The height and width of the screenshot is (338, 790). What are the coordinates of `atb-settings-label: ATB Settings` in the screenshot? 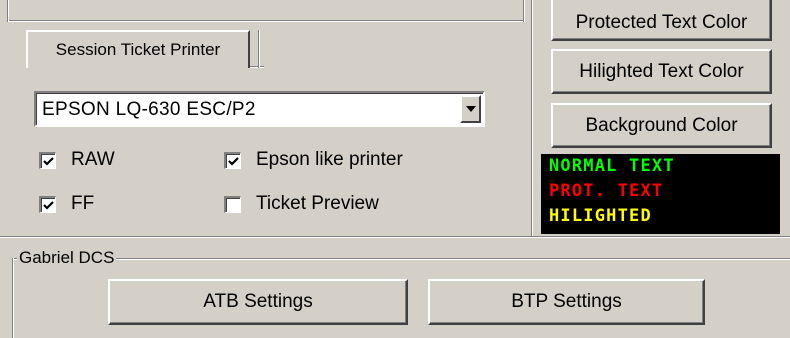 It's located at (258, 301).